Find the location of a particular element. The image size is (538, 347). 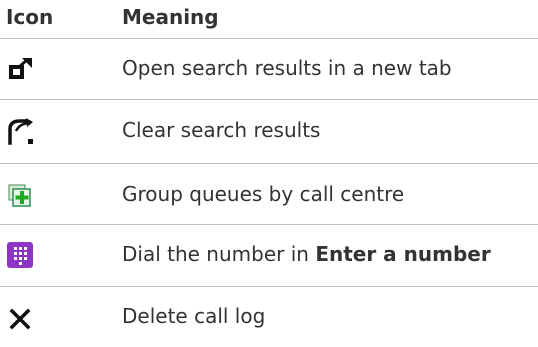

dialpad-icon is located at coordinates (21, 255).